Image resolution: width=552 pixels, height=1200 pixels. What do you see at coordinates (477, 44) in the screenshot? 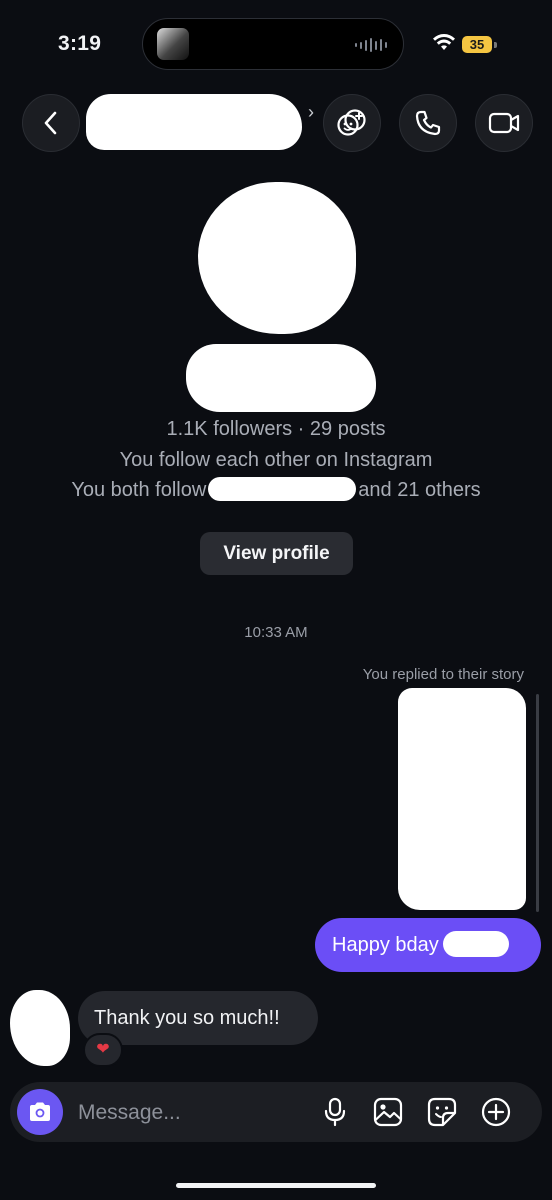
I see `battery-indicator: 35` at bounding box center [477, 44].